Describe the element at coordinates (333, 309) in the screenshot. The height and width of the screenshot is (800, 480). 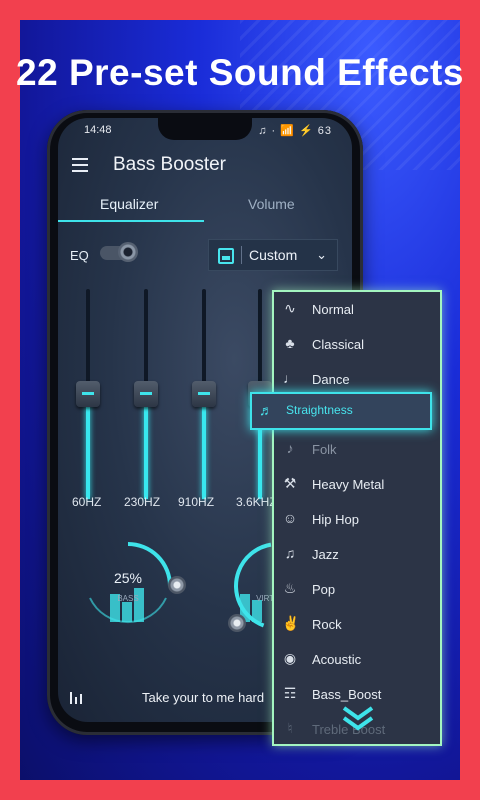
I see `preset-label: Normal` at that location.